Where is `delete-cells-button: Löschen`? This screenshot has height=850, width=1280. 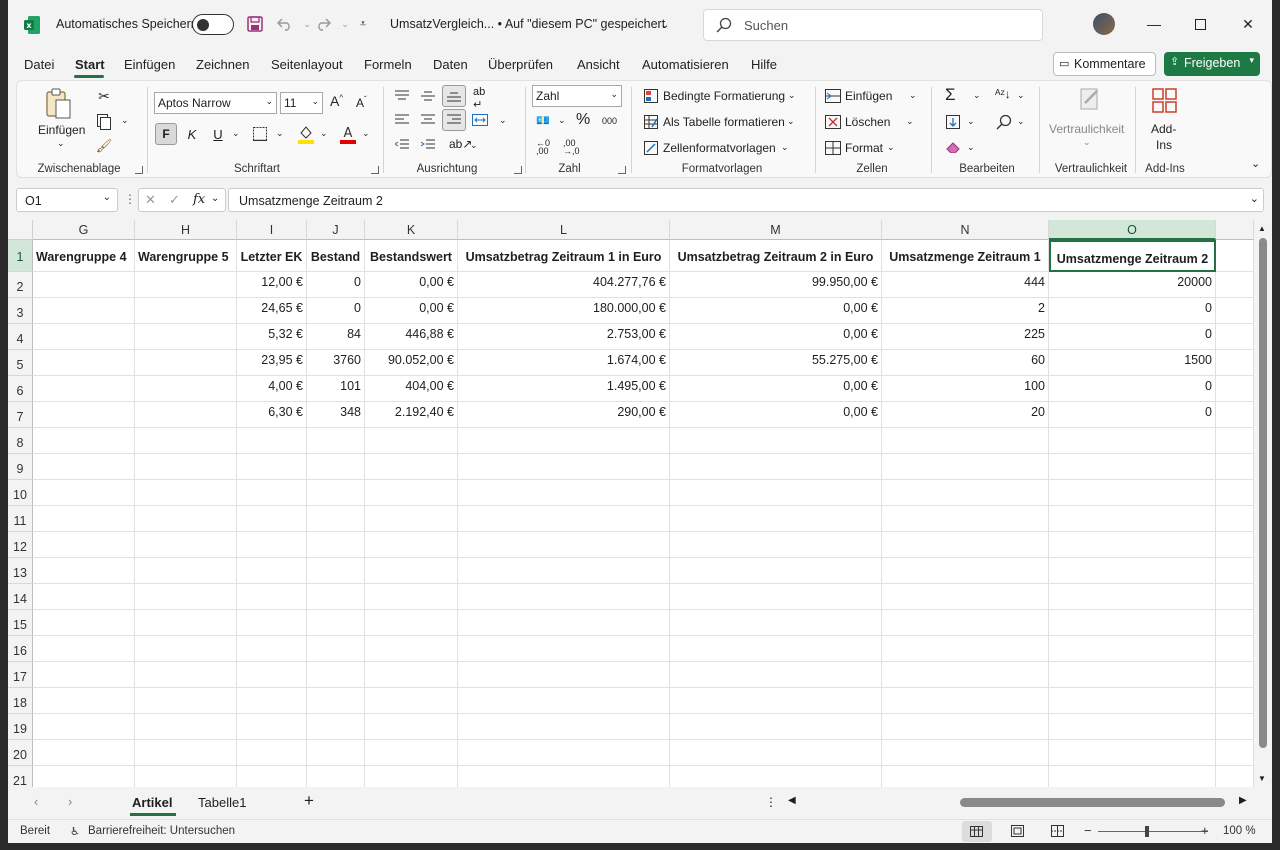
delete-cells-button: Löschen is located at coordinates (867, 122).